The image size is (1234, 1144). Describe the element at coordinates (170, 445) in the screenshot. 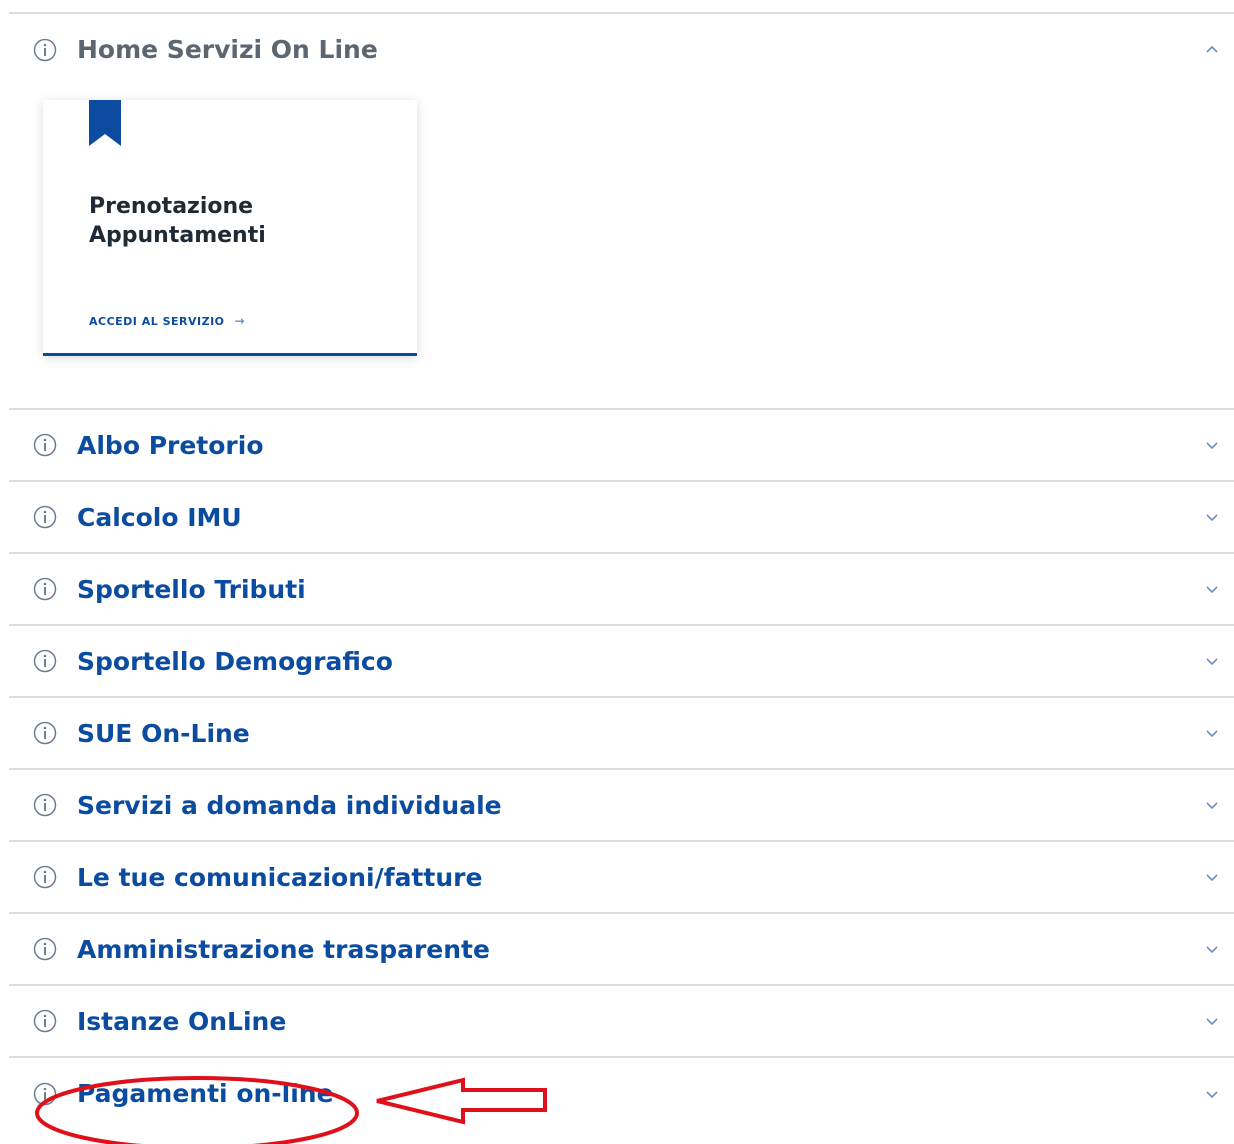

I see `accordion-title: Albo Pretorio` at that location.